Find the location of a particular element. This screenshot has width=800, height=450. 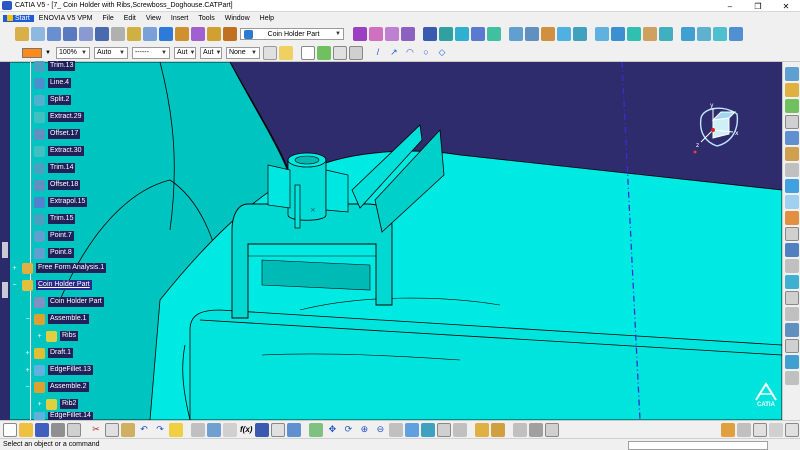

tree-item-offset-18: Offset.18 is located at coordinates (57, 185).